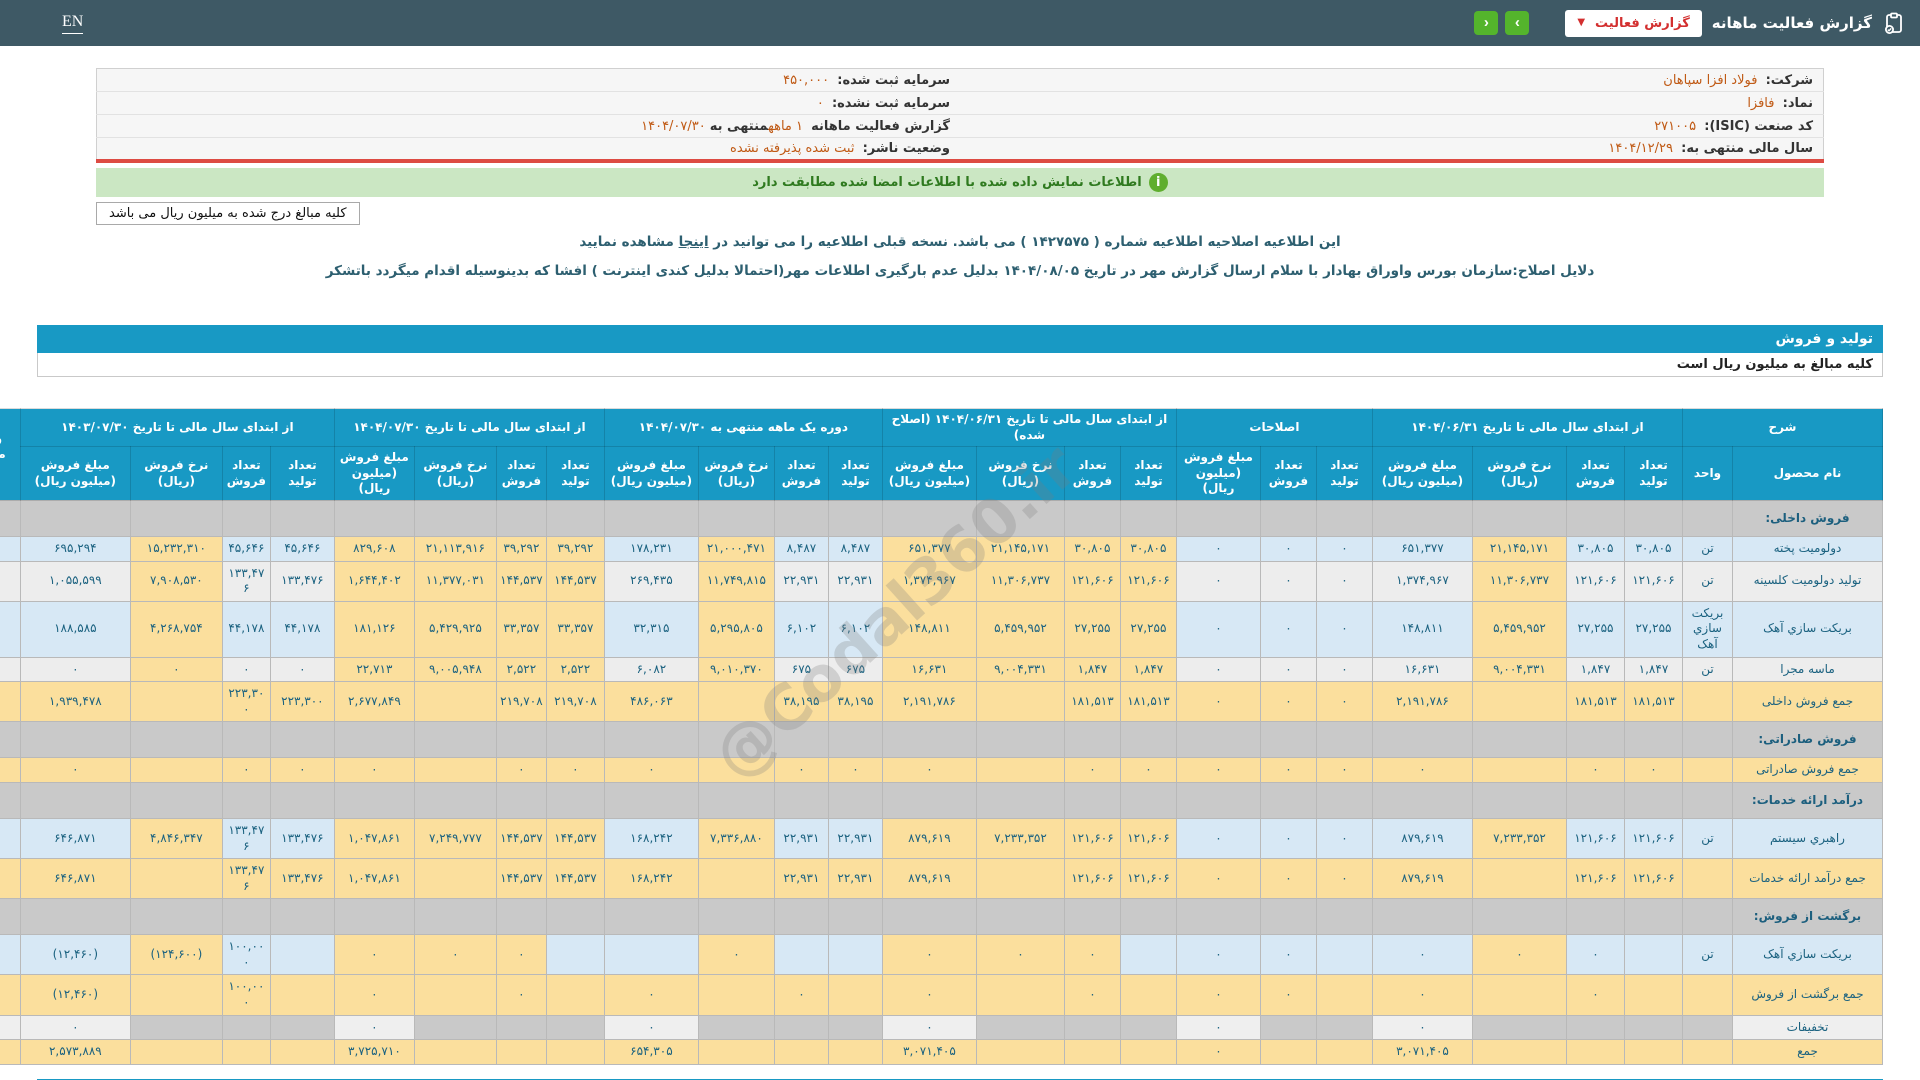 The height and width of the screenshot is (1080, 1920). I want to click on value-cell: (۱۲۴,۶۰۰), so click(176, 955).